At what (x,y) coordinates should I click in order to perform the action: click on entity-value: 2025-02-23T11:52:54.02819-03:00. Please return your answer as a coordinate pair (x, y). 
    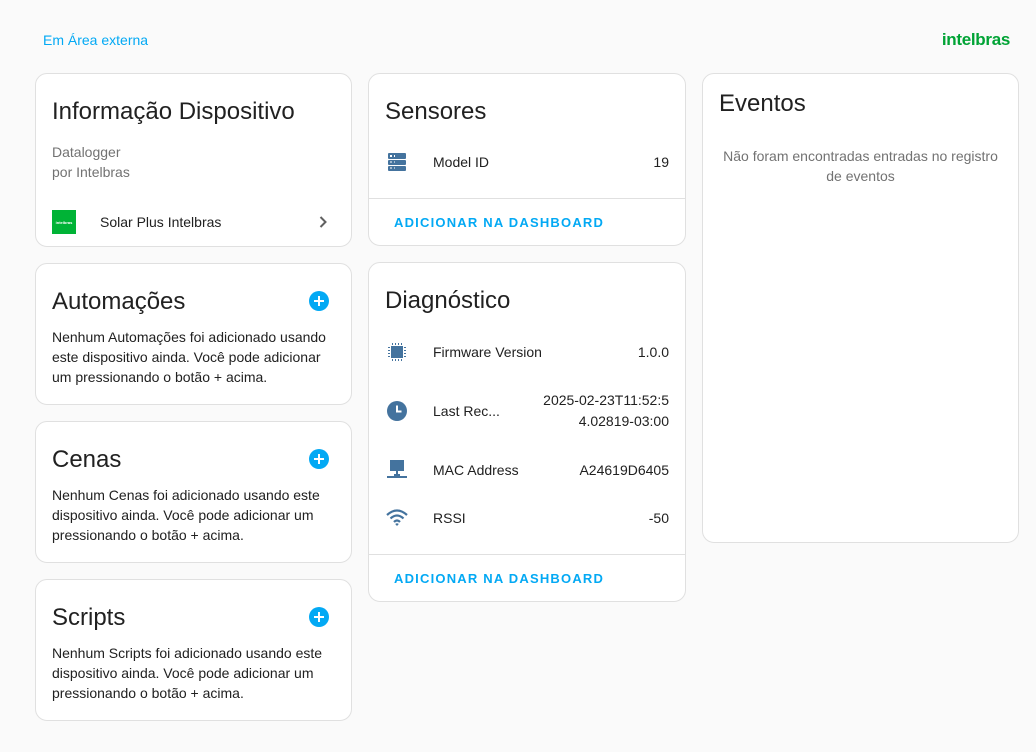
    Looking at the image, I should click on (606, 410).